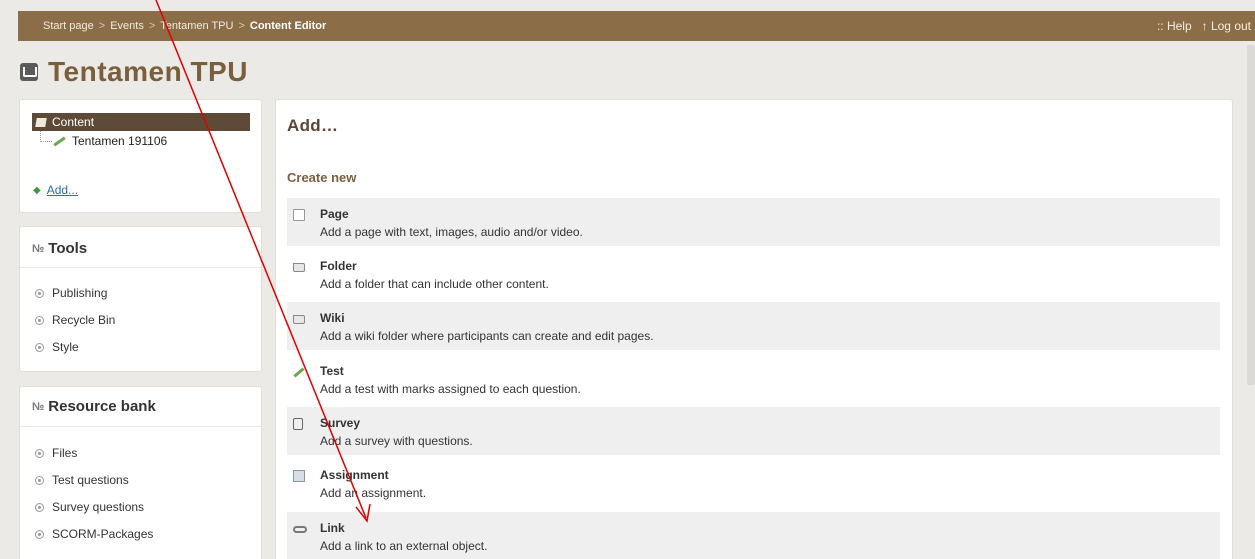  What do you see at coordinates (84, 320) in the screenshot?
I see `tools-item-label: Recycle Bin` at bounding box center [84, 320].